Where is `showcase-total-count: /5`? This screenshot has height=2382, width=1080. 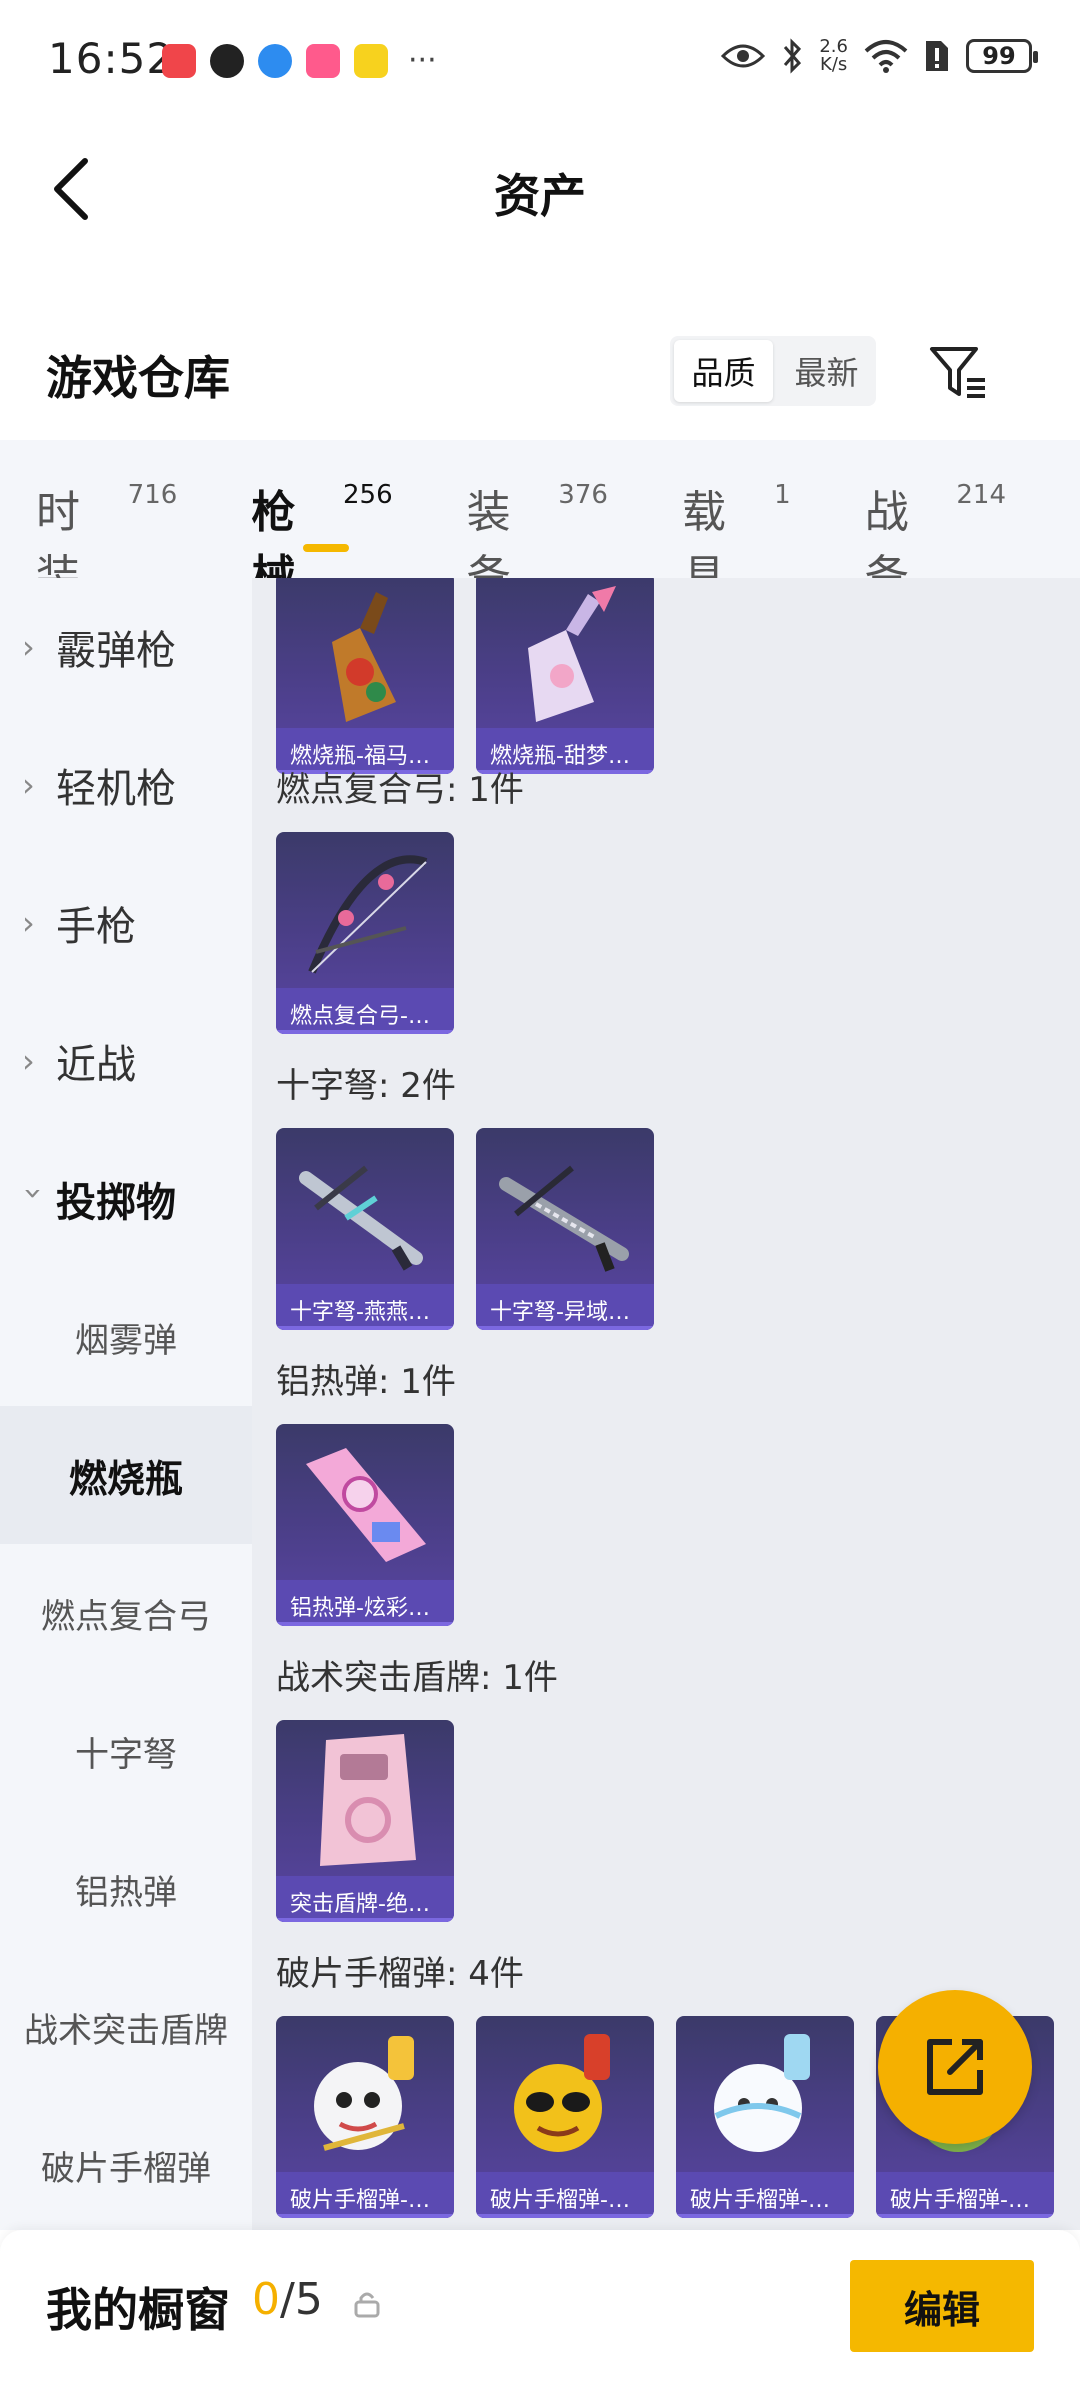
showcase-total-count: /5 is located at coordinates (301, 2299).